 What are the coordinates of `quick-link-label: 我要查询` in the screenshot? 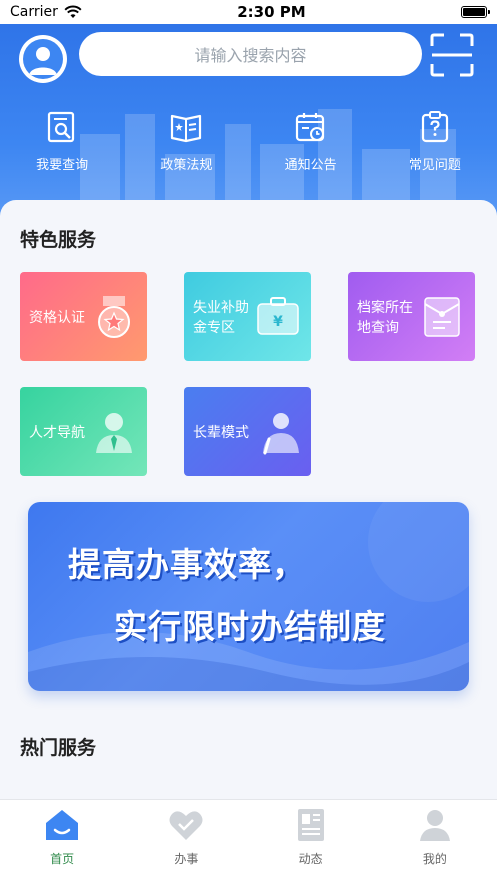 It's located at (62, 165).